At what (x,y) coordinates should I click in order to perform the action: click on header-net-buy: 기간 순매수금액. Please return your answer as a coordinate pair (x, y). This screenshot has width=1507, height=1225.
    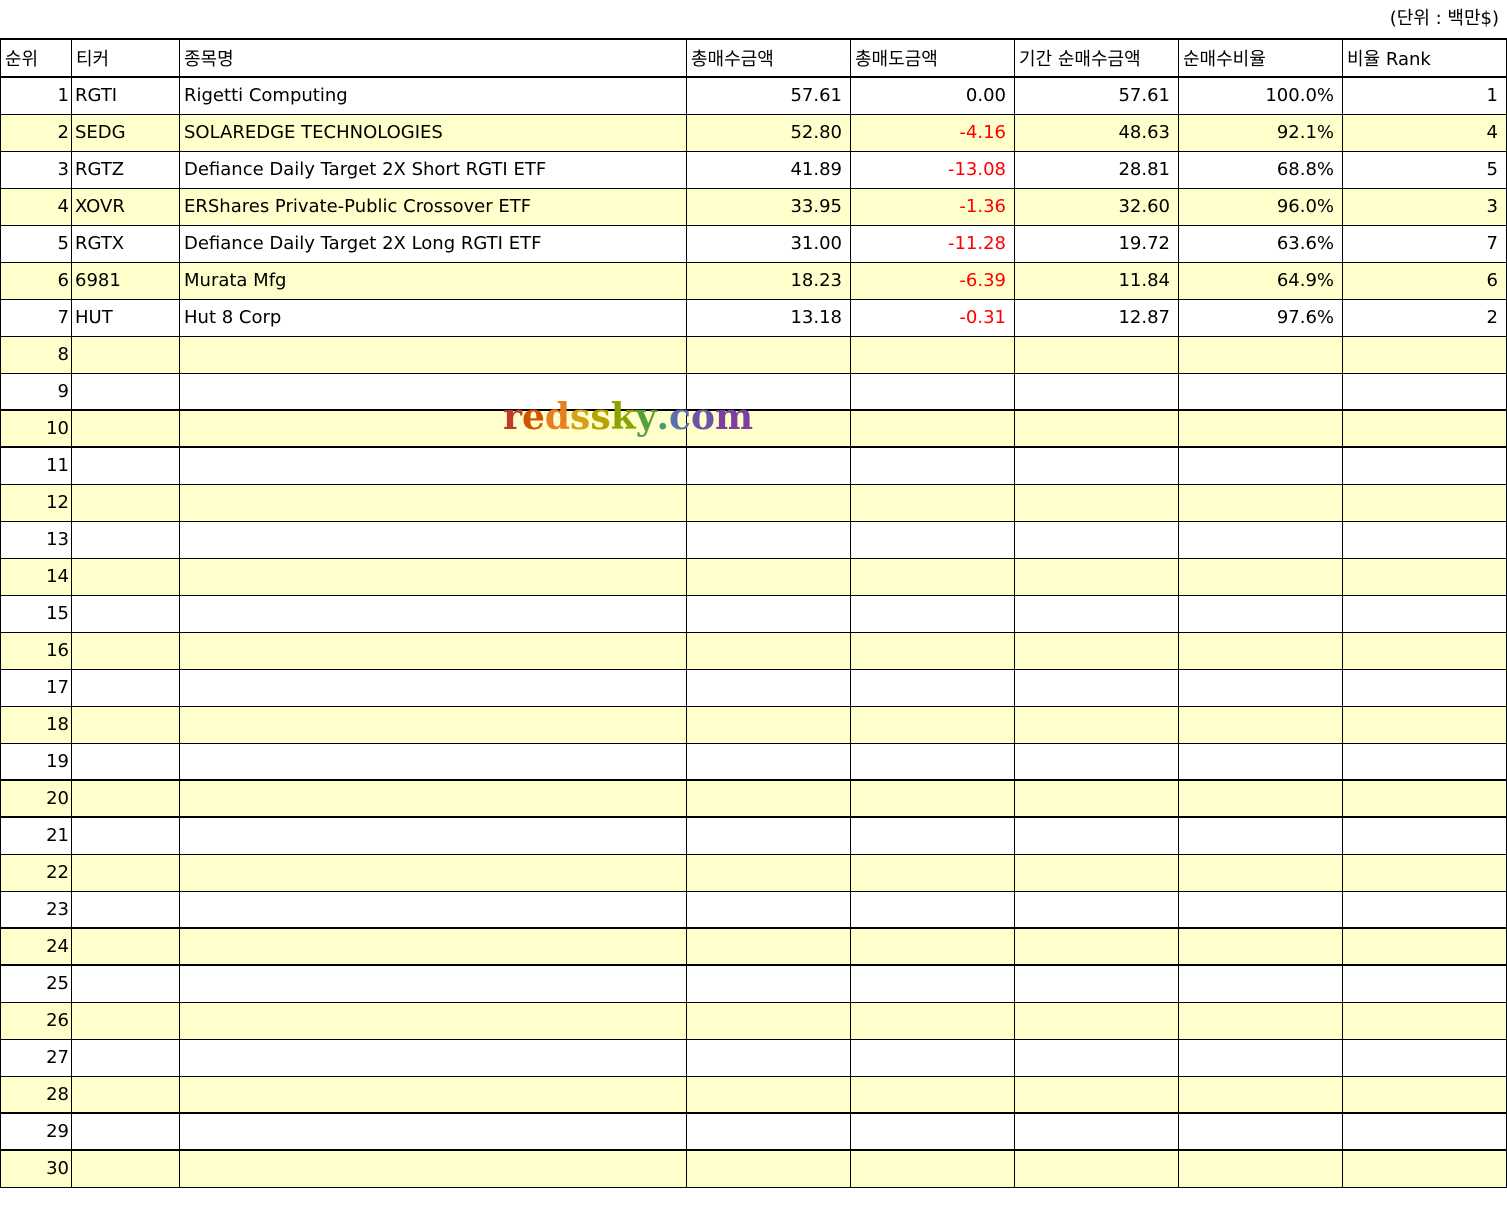
    Looking at the image, I should click on (1096, 58).